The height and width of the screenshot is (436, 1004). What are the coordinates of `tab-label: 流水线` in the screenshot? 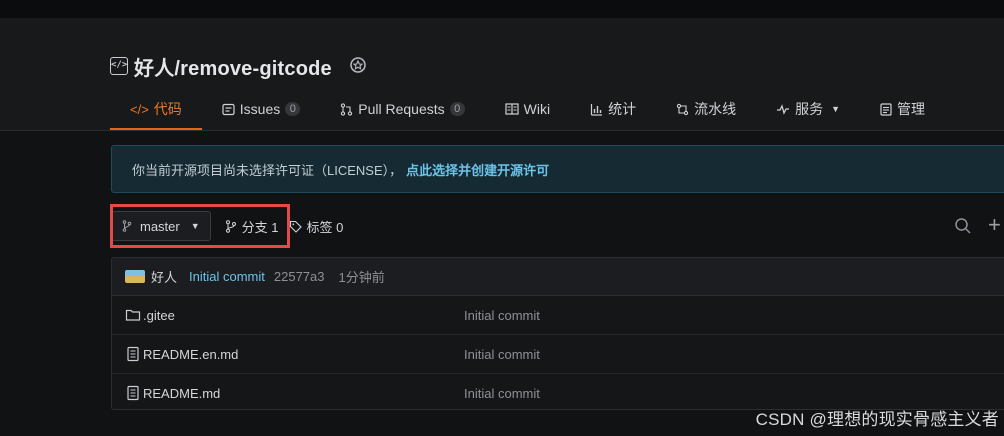 It's located at (715, 109).